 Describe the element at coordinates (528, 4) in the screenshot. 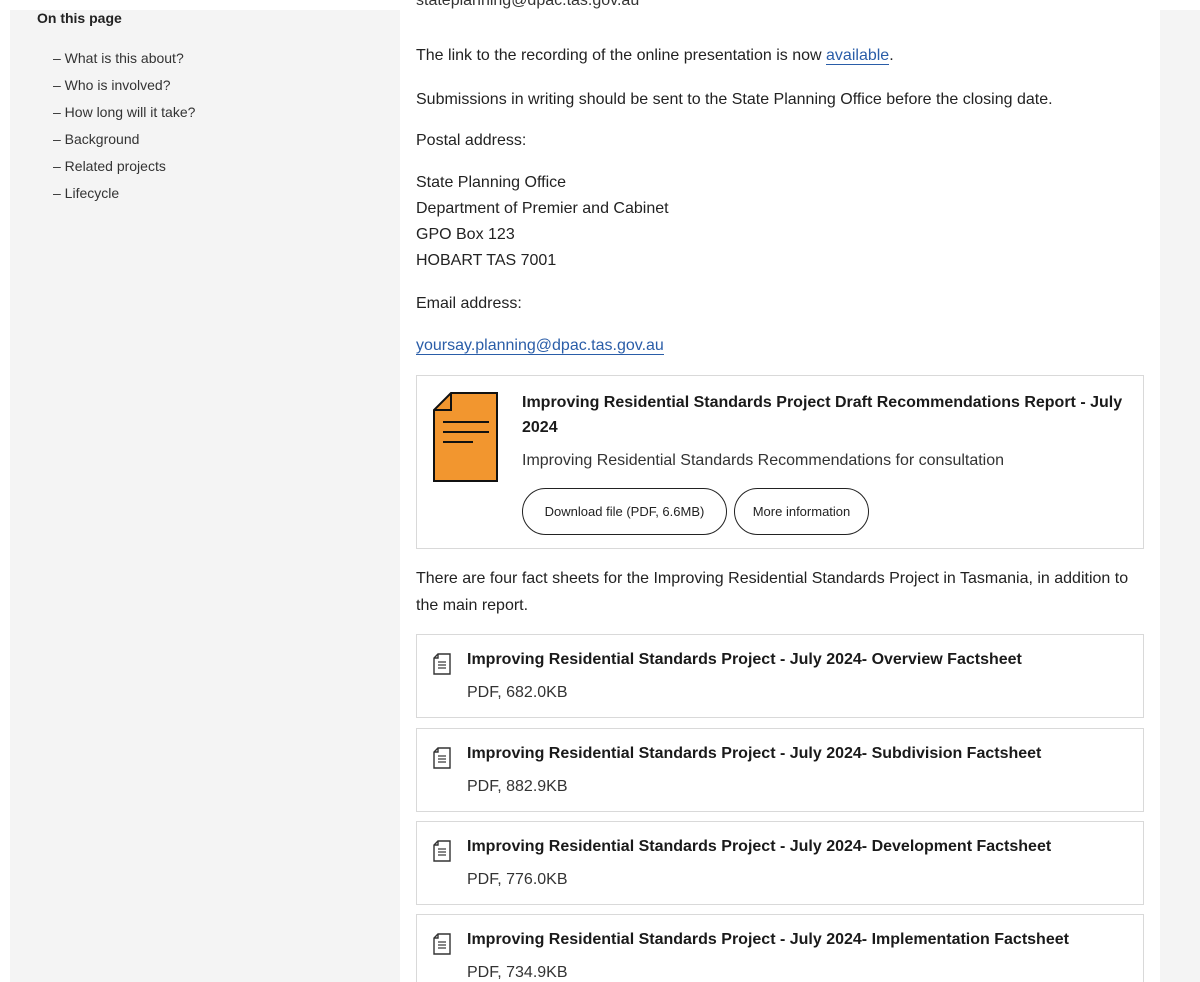

I see `partial-email-text: stateplanning@dpac.tas.gov.au` at that location.